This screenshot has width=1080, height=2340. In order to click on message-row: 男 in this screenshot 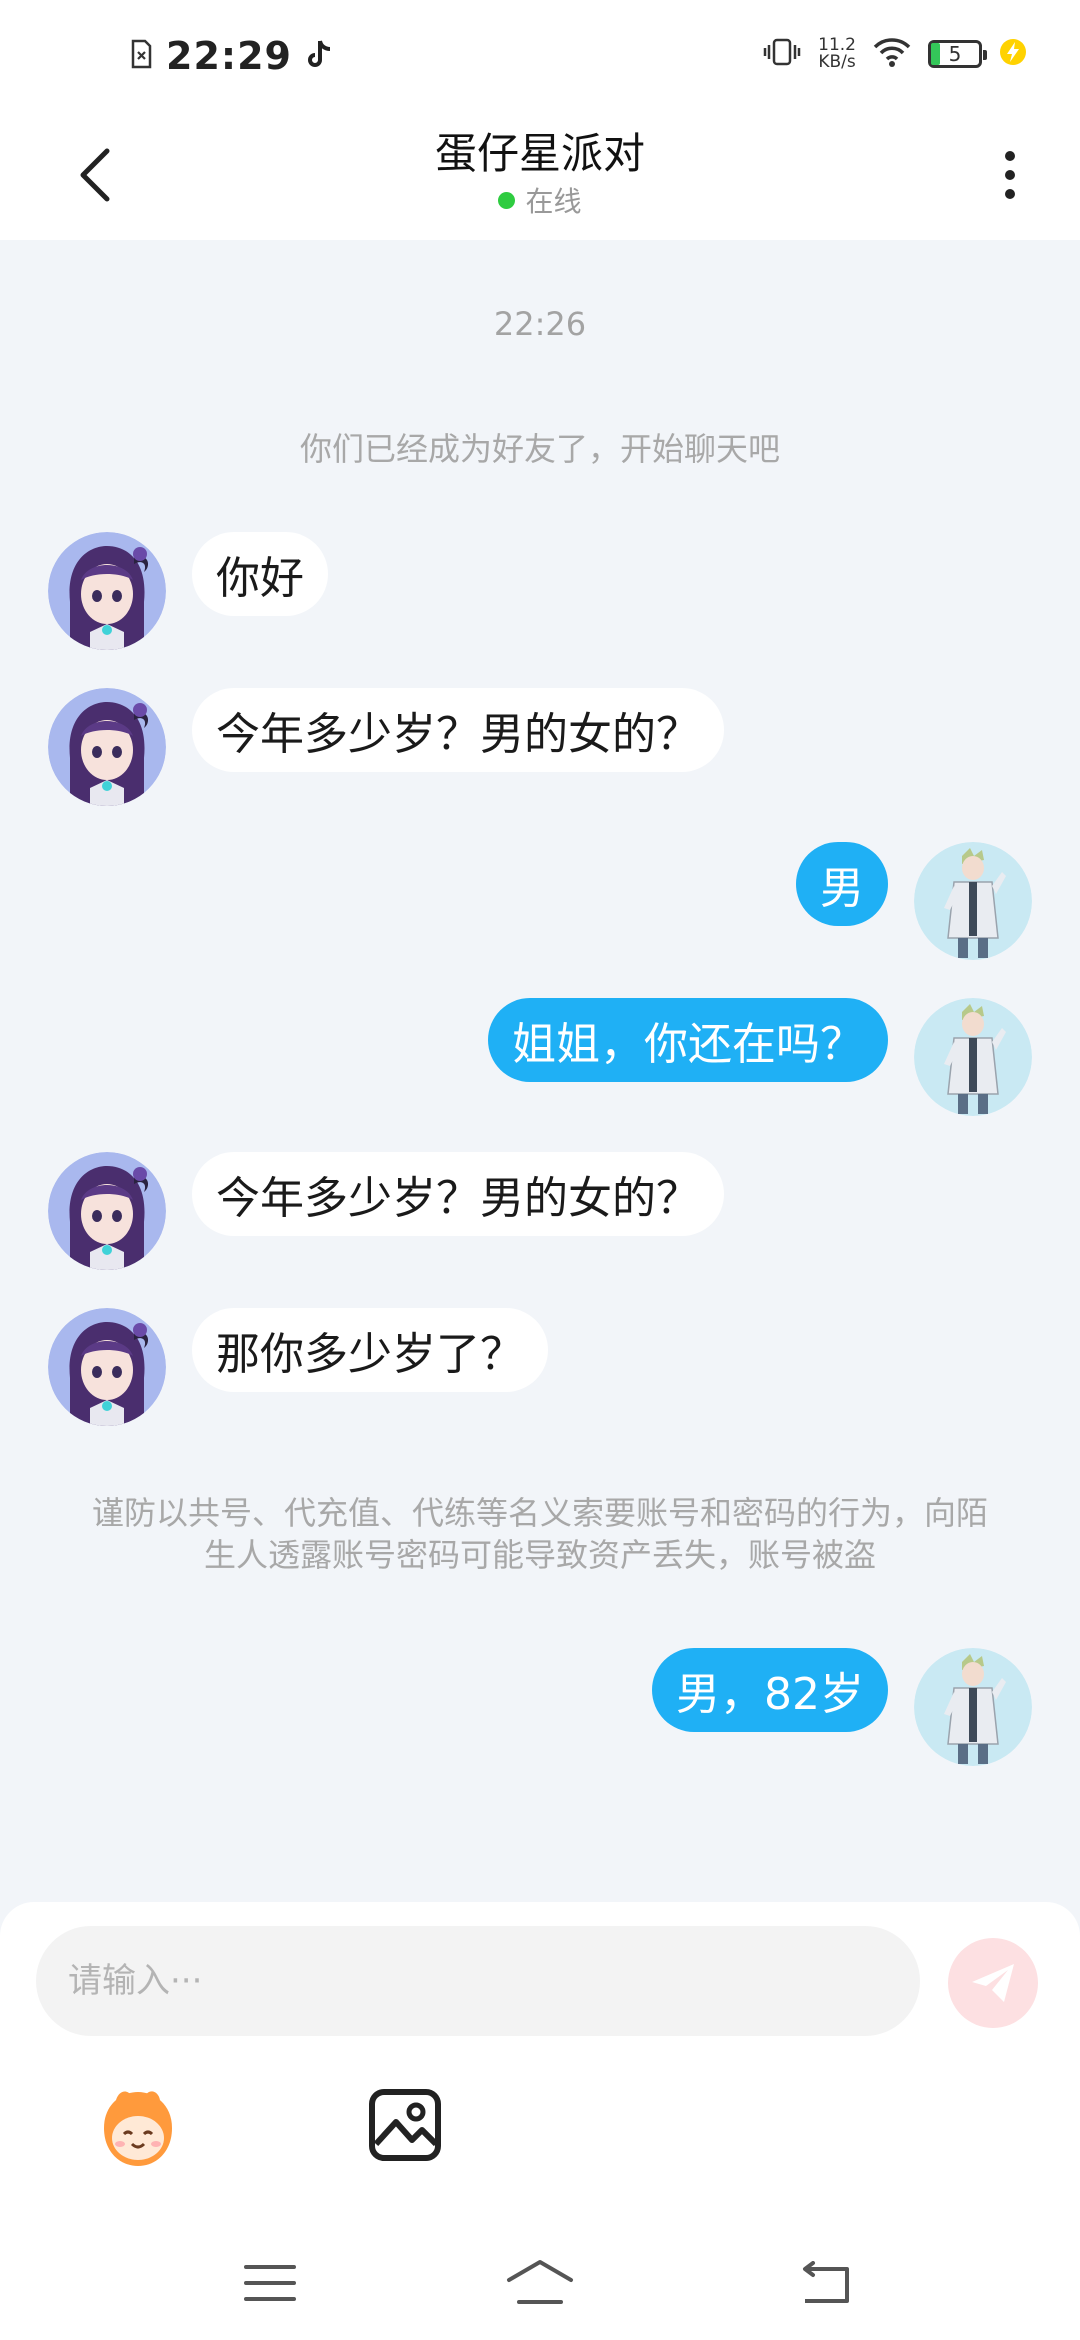, I will do `click(540, 902)`.